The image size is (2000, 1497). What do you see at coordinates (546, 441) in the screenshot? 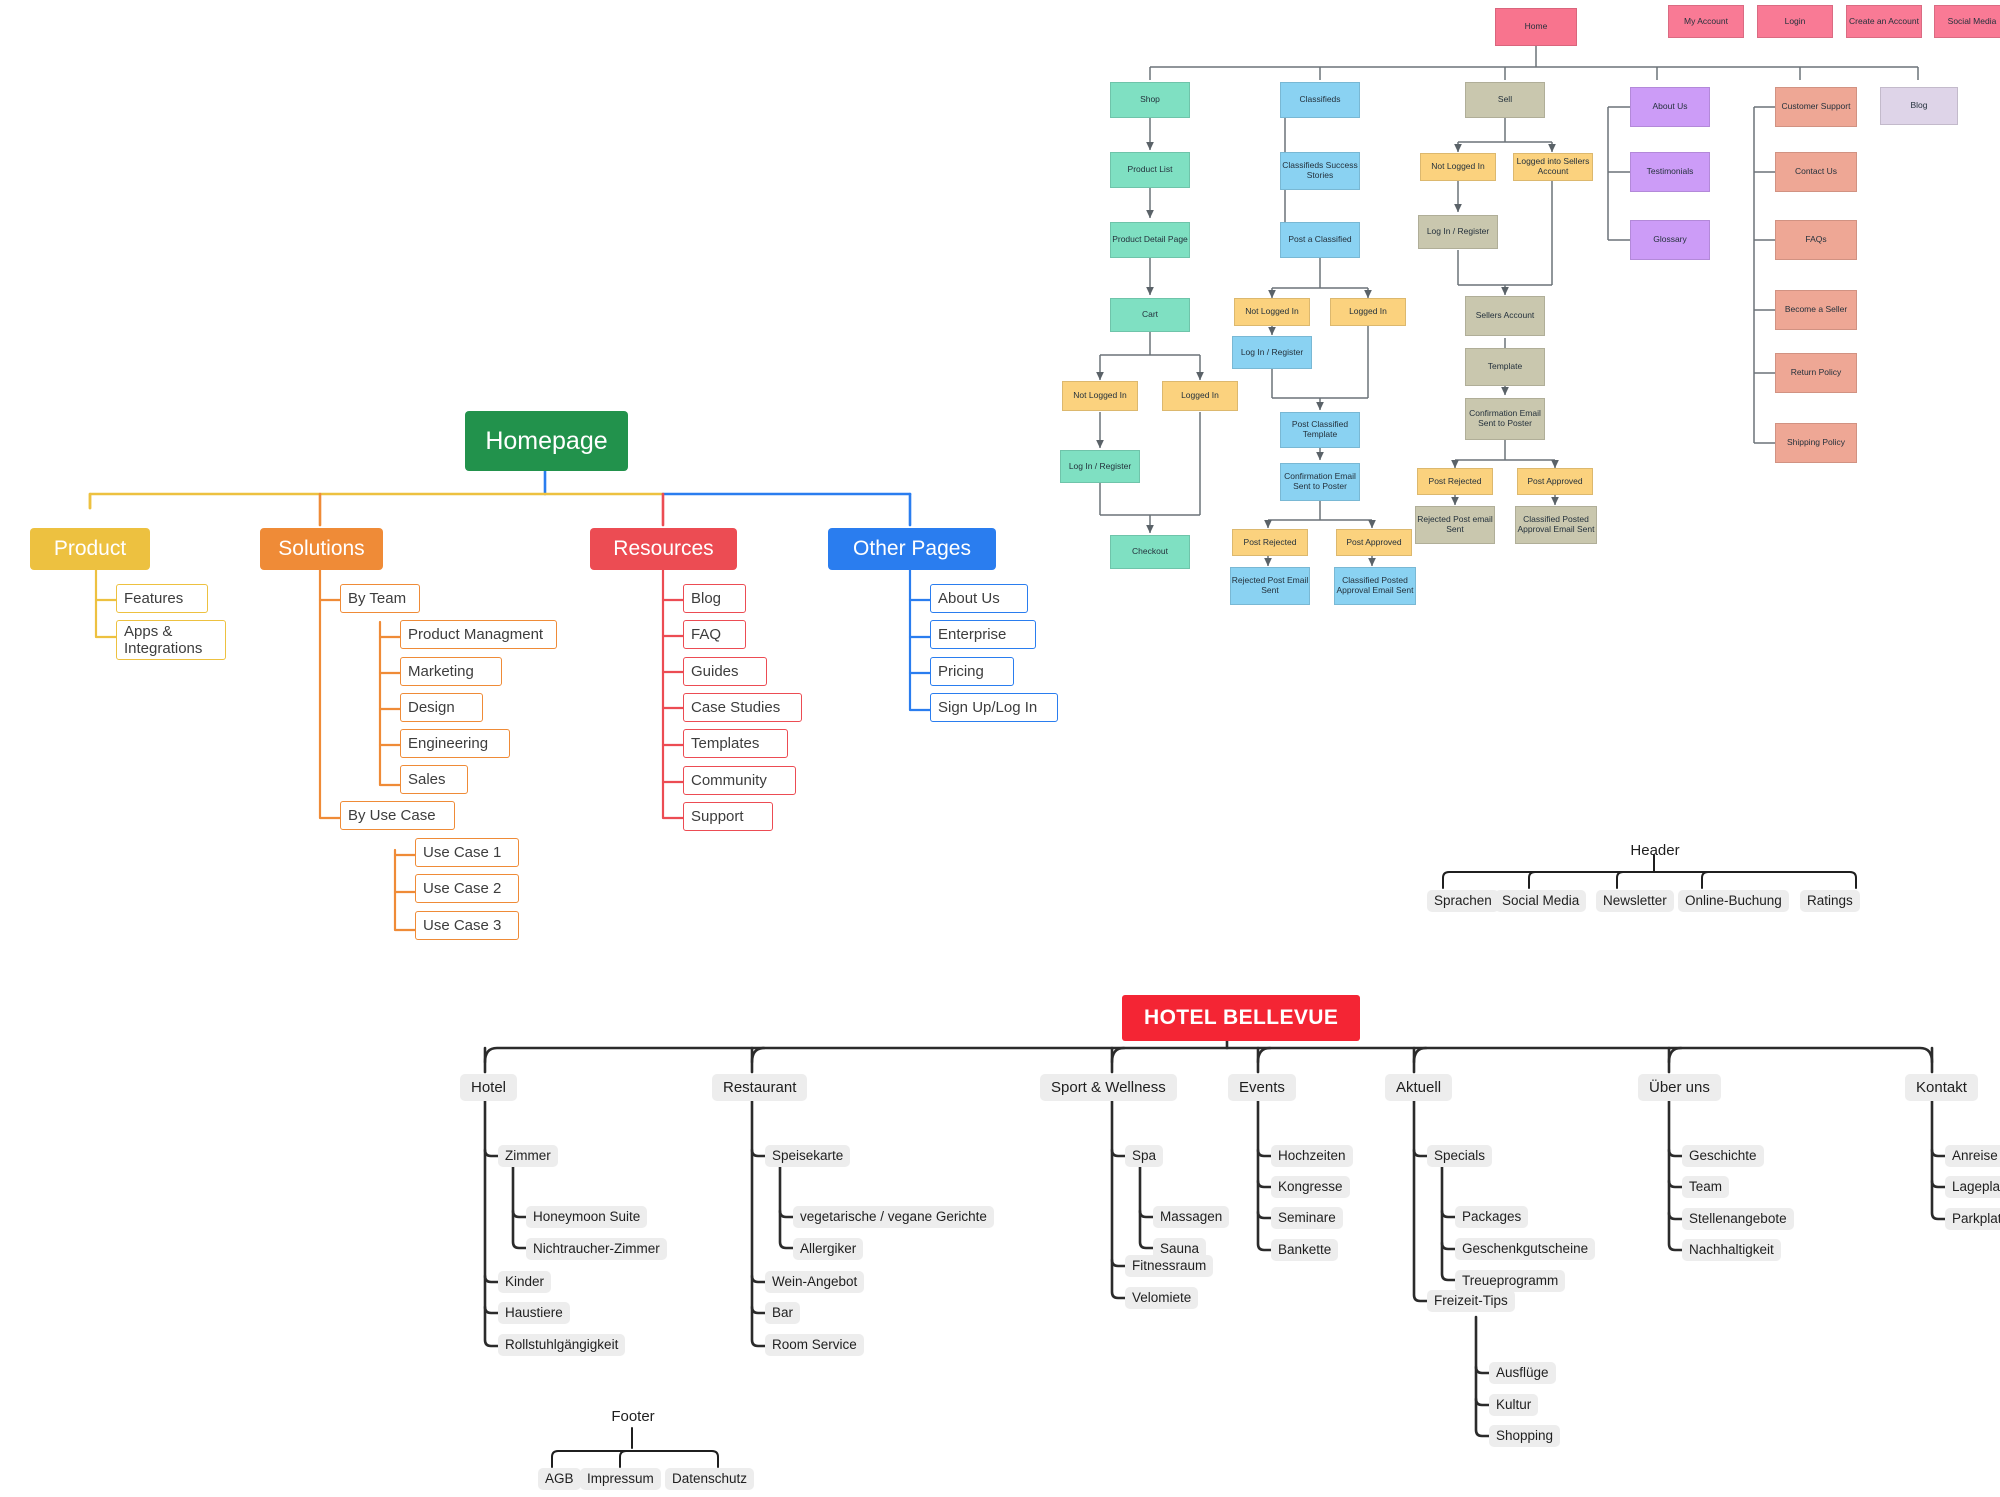
I see `sitemap-root-homepage: Homepage` at bounding box center [546, 441].